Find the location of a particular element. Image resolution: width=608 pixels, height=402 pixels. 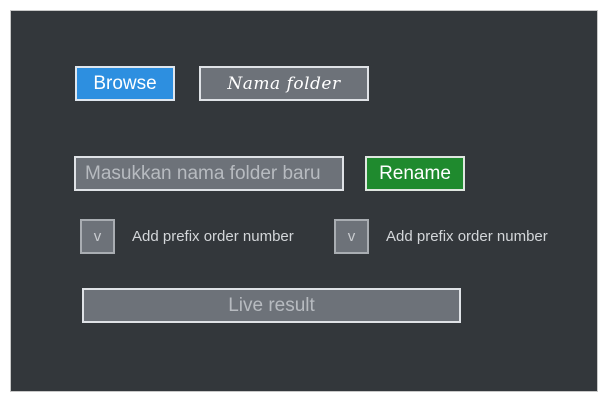

new-folder-name-input is located at coordinates (209, 173).